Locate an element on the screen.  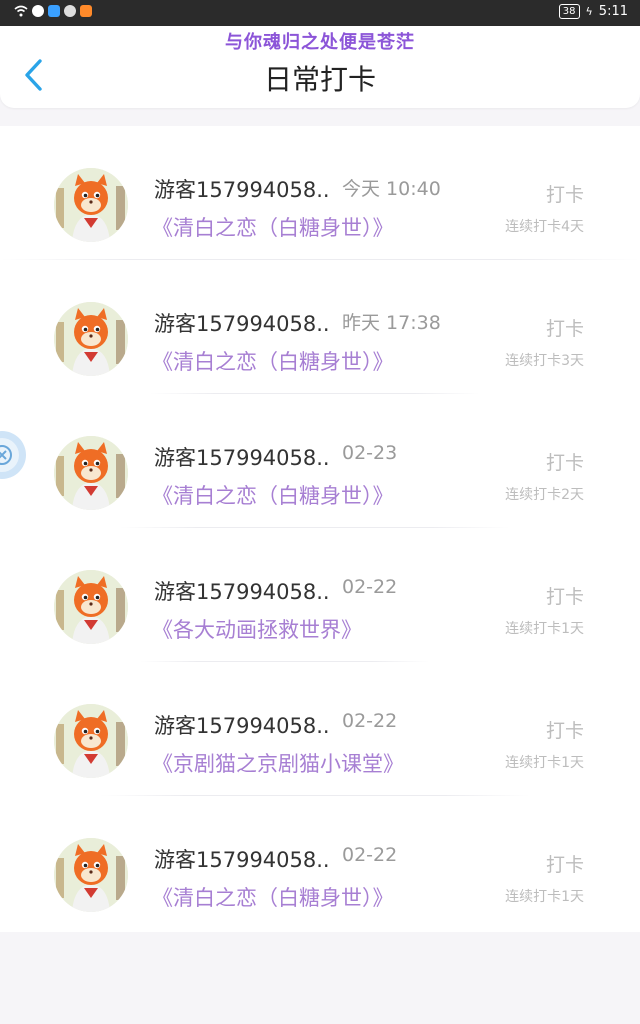
program-title-link: 《各大动画拯救世界》 is located at coordinates (257, 629).